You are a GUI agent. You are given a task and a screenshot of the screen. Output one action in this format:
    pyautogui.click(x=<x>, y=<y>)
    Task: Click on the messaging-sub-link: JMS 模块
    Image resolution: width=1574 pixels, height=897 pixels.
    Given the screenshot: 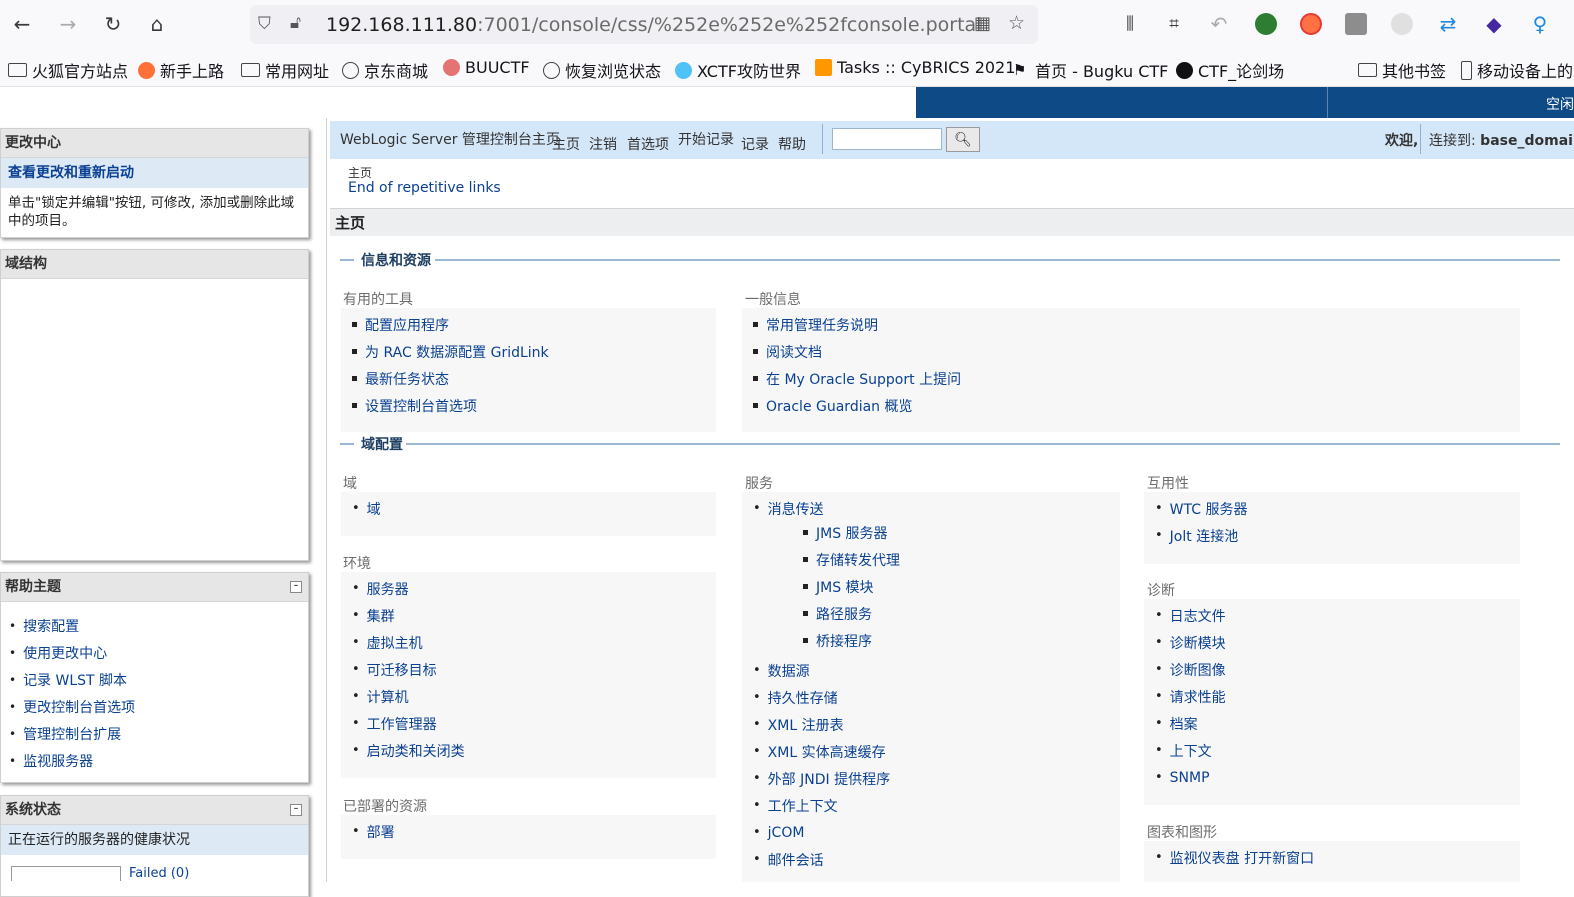 What is the action you would take?
    pyautogui.click(x=851, y=586)
    